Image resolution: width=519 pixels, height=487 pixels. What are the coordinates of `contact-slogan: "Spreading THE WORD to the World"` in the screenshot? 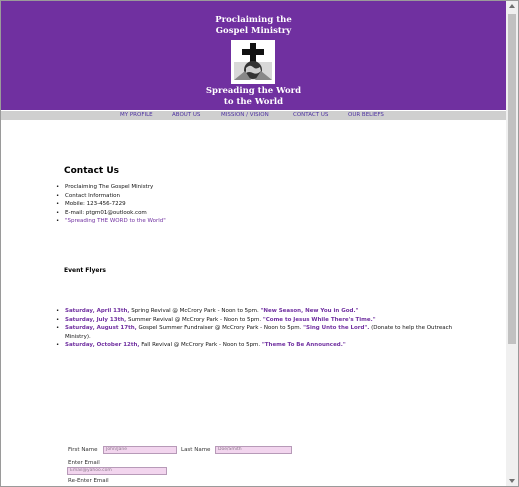 It's located at (111, 221).